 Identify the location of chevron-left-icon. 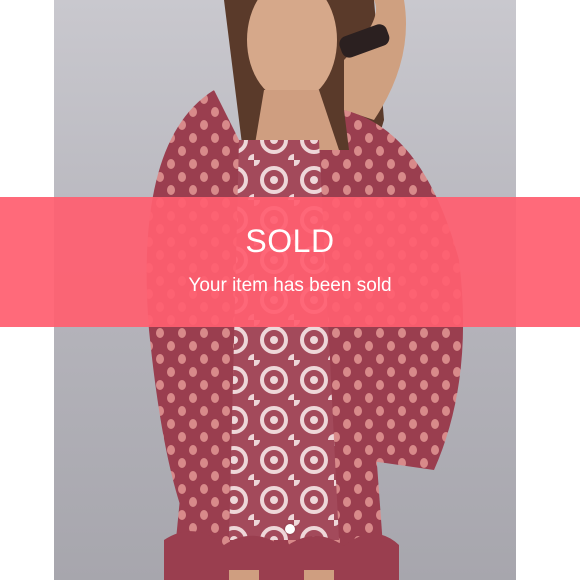
(13, 17).